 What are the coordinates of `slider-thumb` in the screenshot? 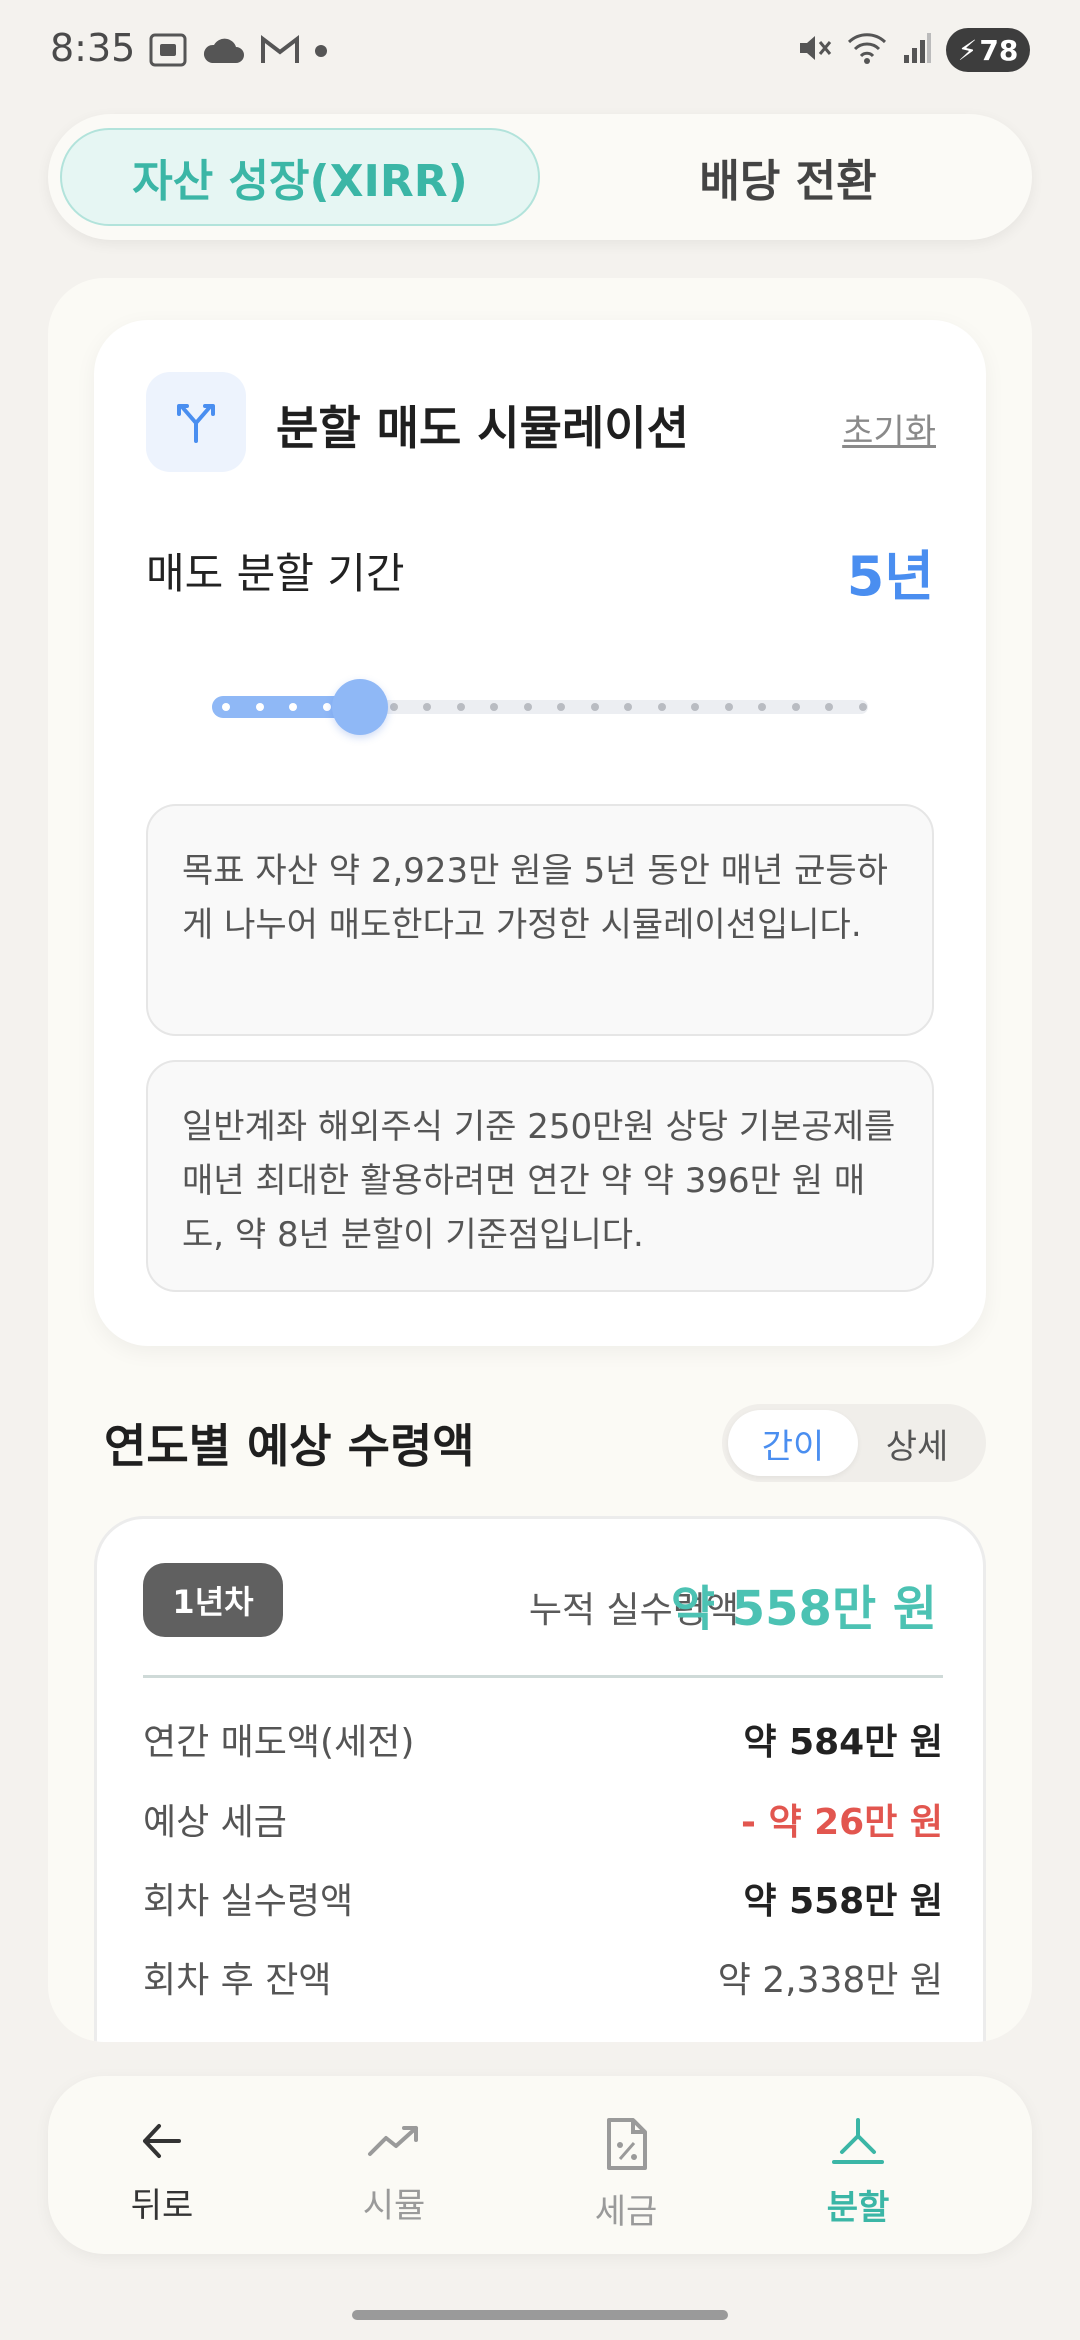 It's located at (360, 707).